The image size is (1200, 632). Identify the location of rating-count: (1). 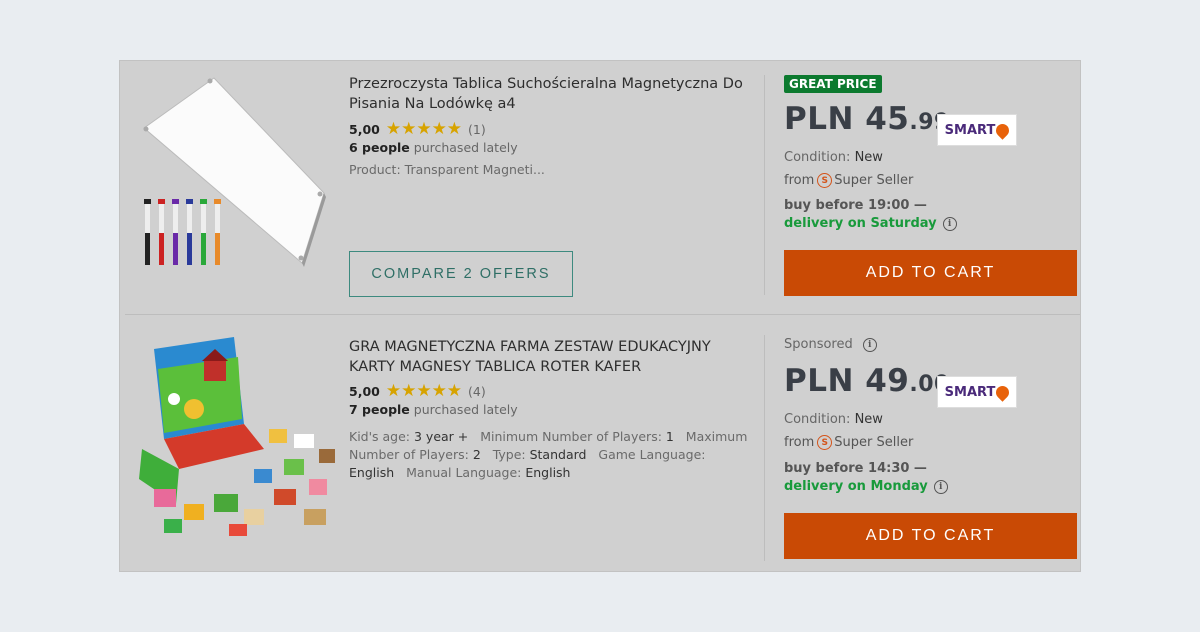
(477, 129).